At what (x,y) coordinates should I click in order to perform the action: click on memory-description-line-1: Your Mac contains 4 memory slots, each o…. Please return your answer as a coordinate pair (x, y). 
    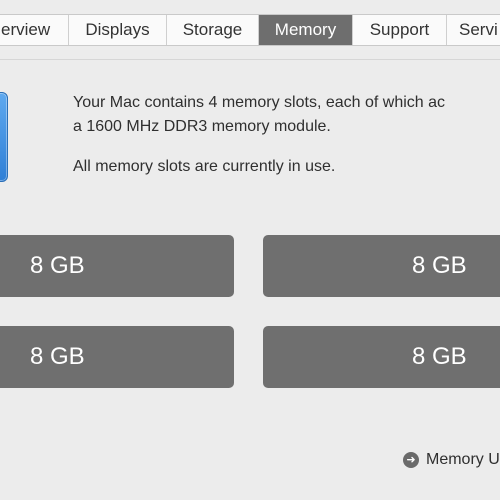
    Looking at the image, I should click on (259, 102).